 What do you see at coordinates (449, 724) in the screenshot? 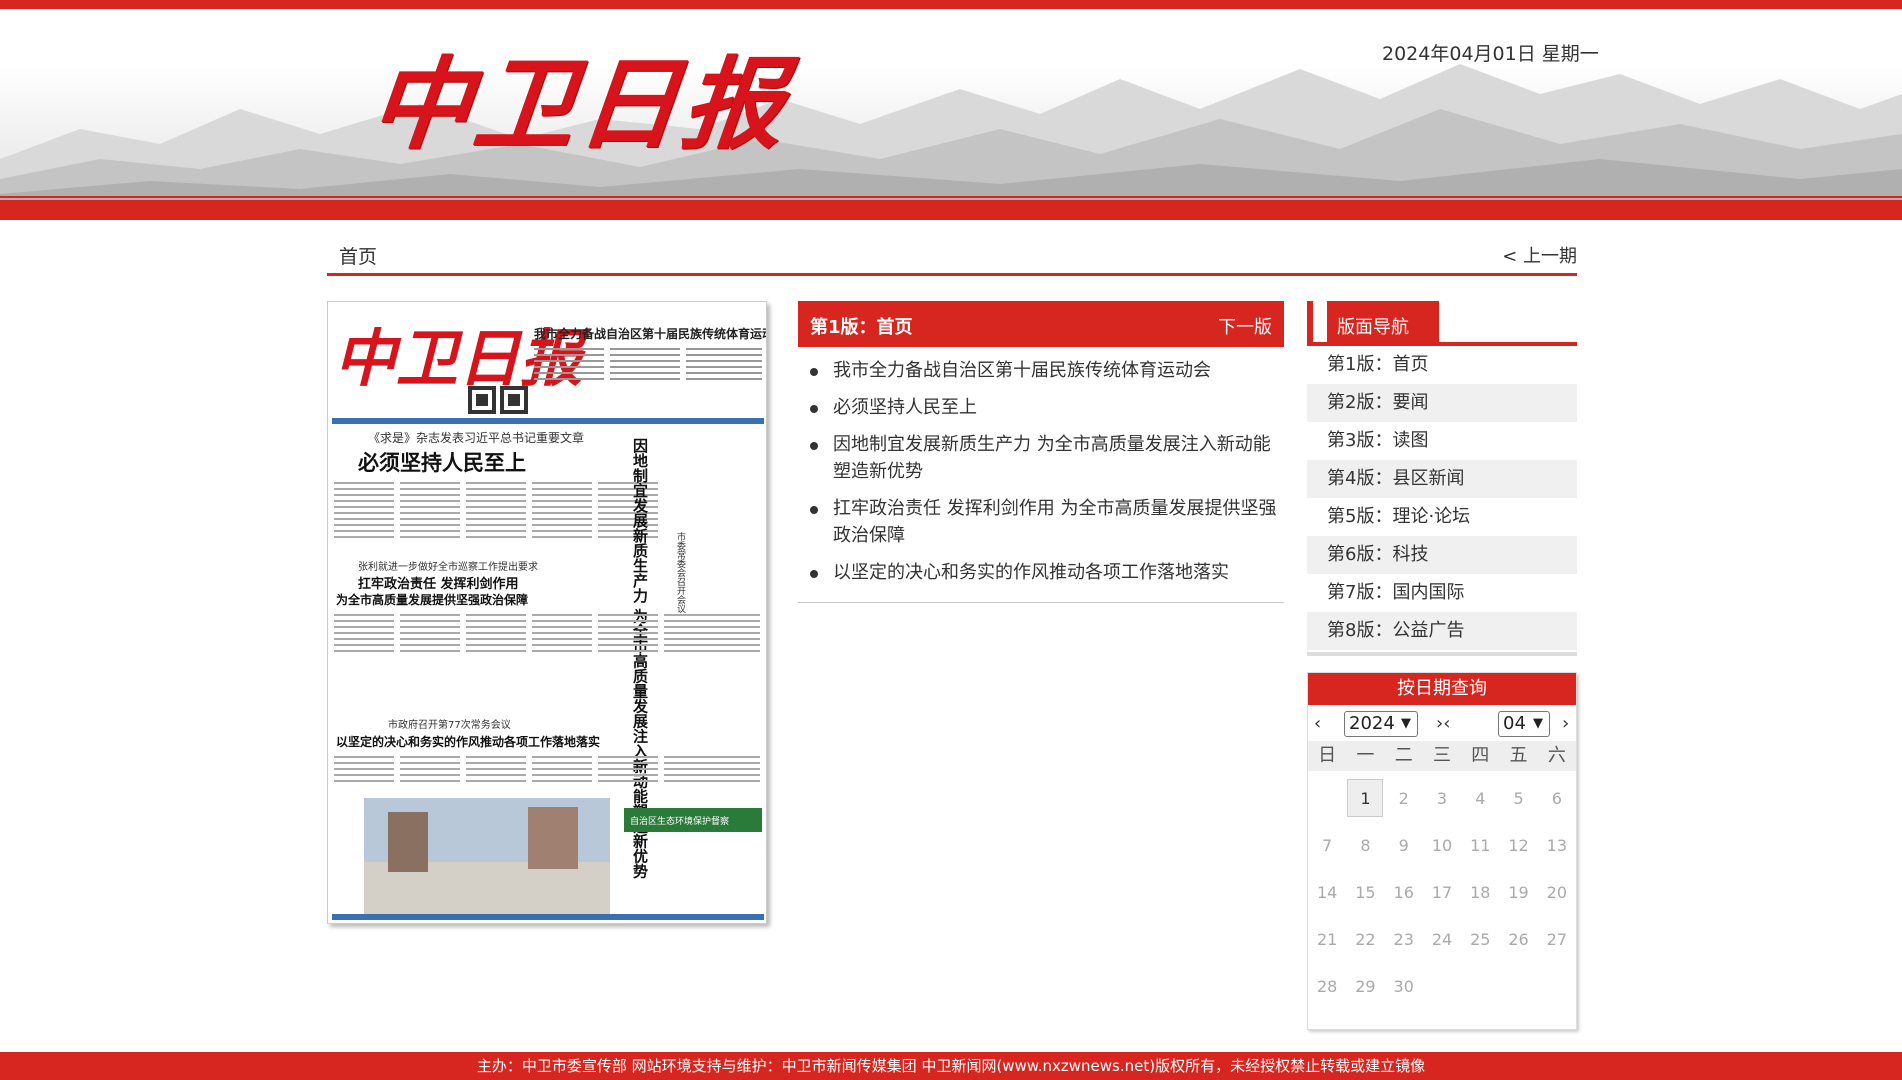
I see `page-kicker-3: 市政府召开第77次常务会议` at bounding box center [449, 724].